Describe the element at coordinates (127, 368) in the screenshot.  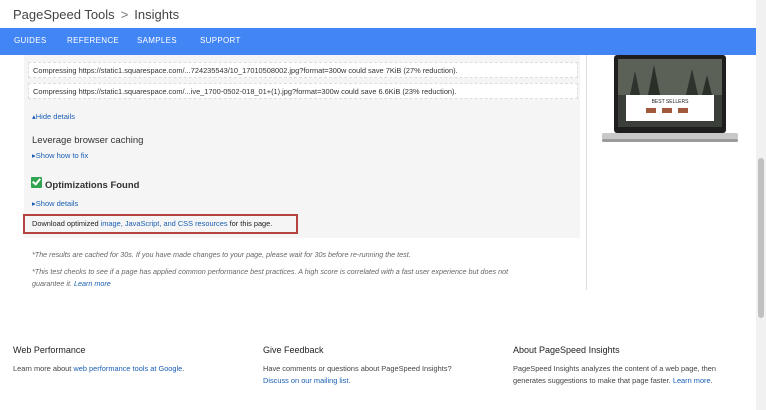
I see `web-performance-tools-link: web performance tools at Google` at that location.